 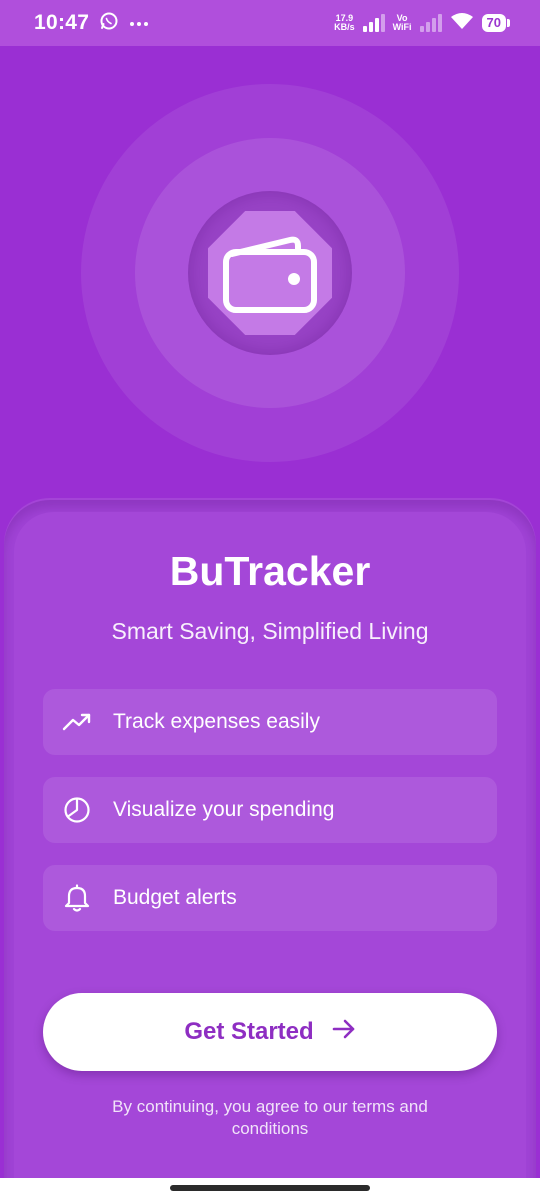 I want to click on app-tagline: Smart Saving, Simplified Living, so click(x=270, y=631).